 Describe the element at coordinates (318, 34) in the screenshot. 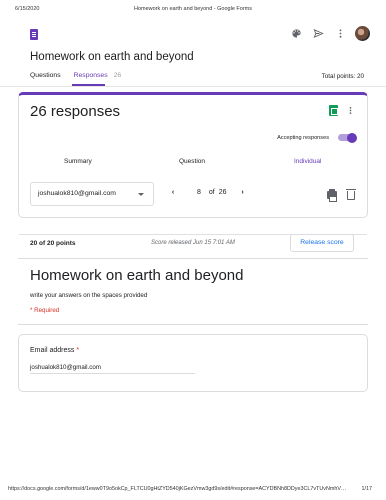

I see `send-icon` at that location.